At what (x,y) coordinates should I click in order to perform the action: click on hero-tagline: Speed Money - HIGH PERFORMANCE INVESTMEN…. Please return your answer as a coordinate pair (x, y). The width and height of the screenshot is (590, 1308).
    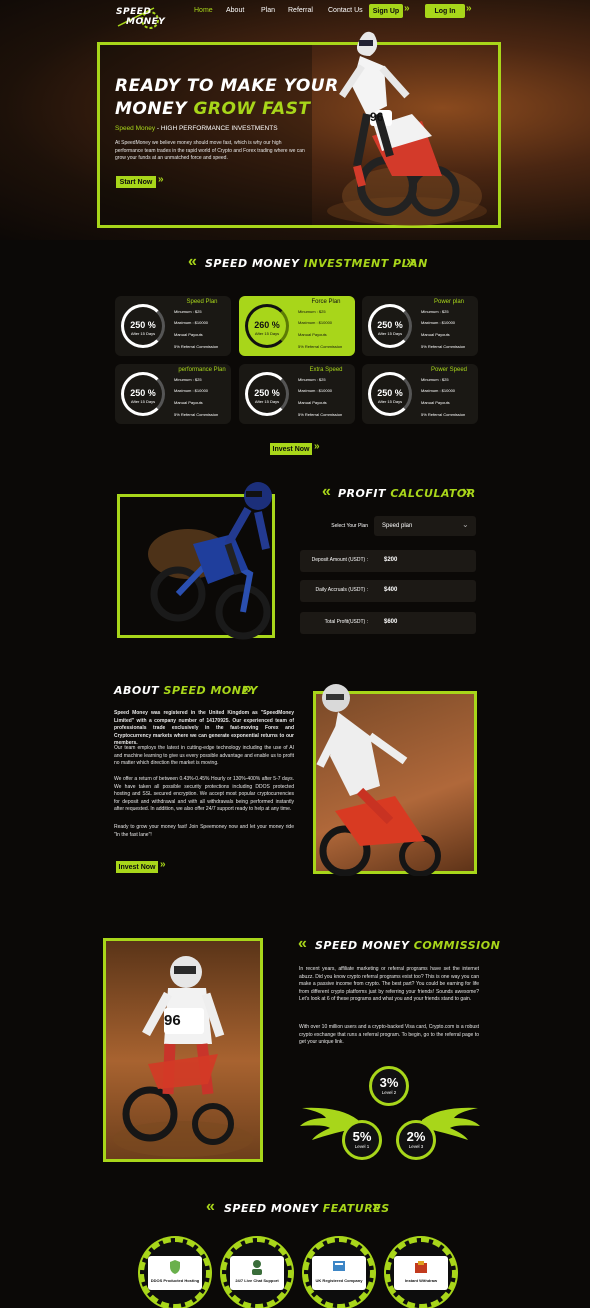
    Looking at the image, I should click on (196, 128).